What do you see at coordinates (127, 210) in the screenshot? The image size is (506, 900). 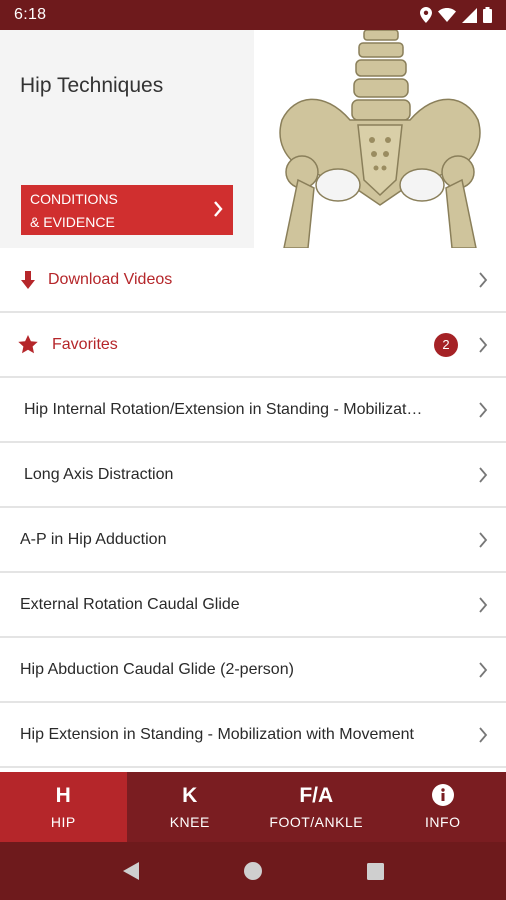 I see `conditions-evidence-button: CONDITIONS & EVIDENCE` at bounding box center [127, 210].